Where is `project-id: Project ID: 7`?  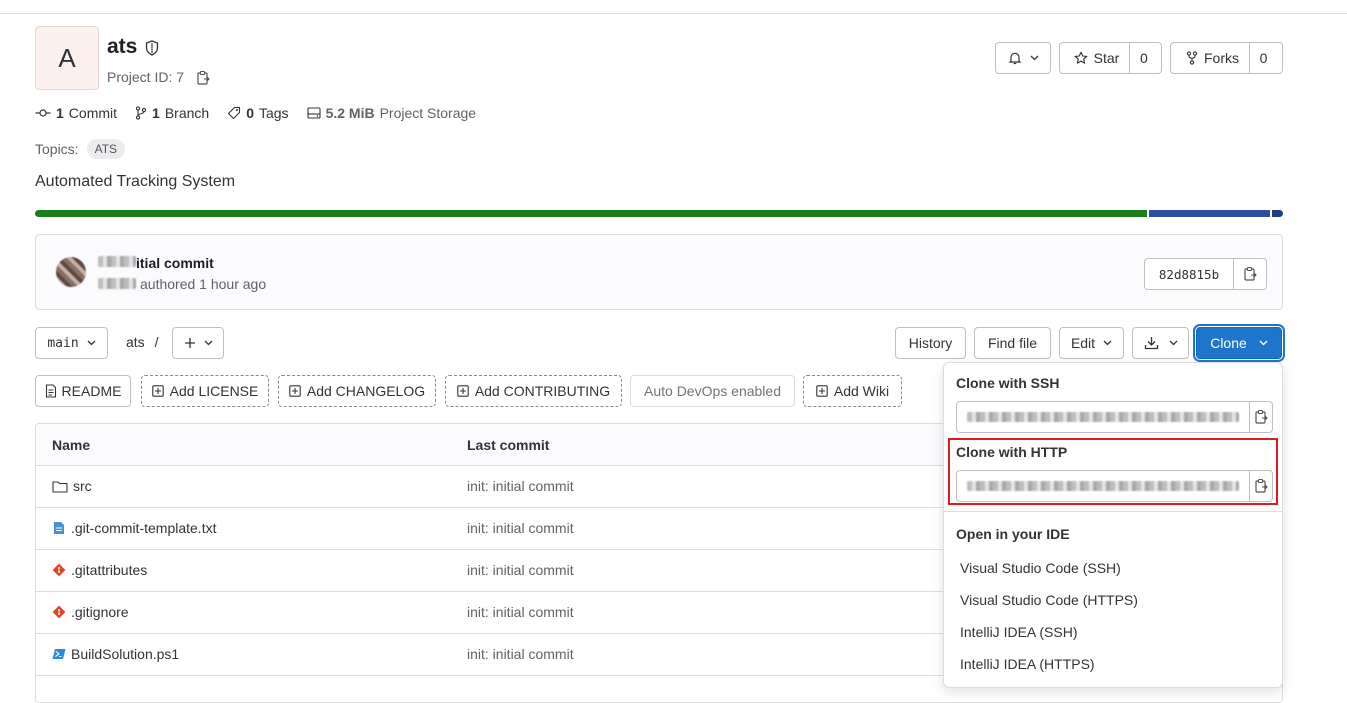 project-id: Project ID: 7 is located at coordinates (146, 77).